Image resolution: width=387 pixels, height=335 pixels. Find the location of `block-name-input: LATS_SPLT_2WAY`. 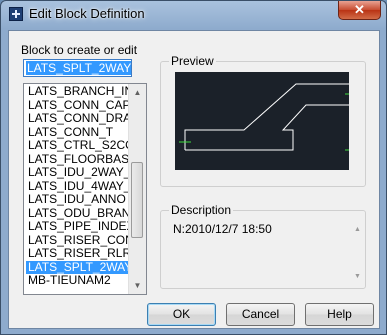

block-name-input: LATS_SPLT_2WAY is located at coordinates (77, 68).